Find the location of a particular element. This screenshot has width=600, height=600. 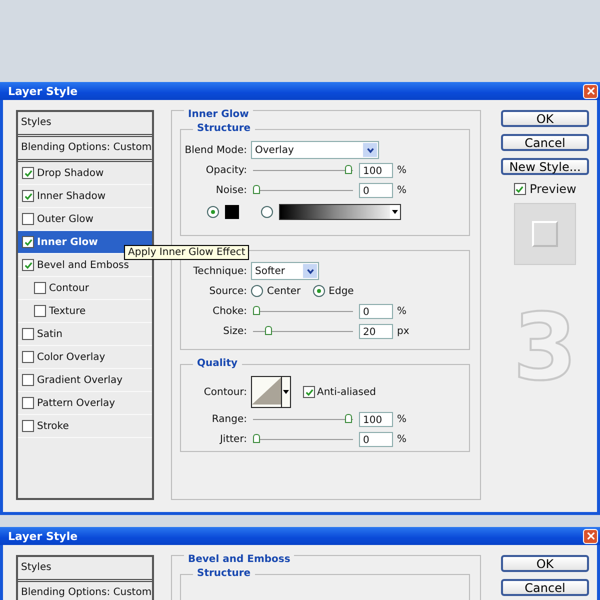

radio-label: Edge is located at coordinates (341, 291).